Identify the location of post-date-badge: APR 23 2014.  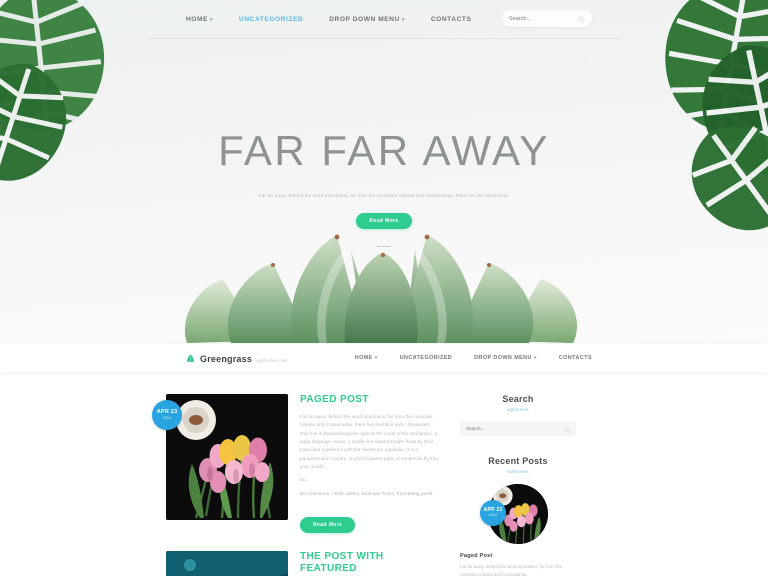
(167, 415).